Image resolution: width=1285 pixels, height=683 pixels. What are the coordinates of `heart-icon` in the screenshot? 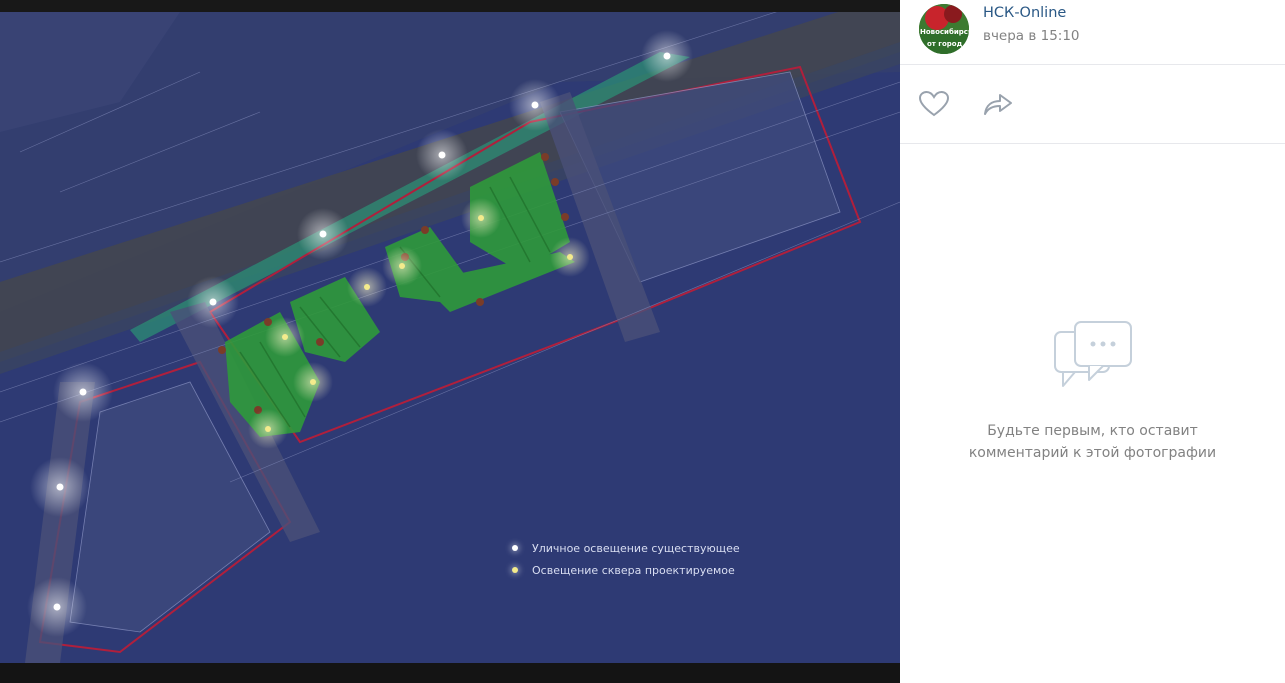 It's located at (934, 104).